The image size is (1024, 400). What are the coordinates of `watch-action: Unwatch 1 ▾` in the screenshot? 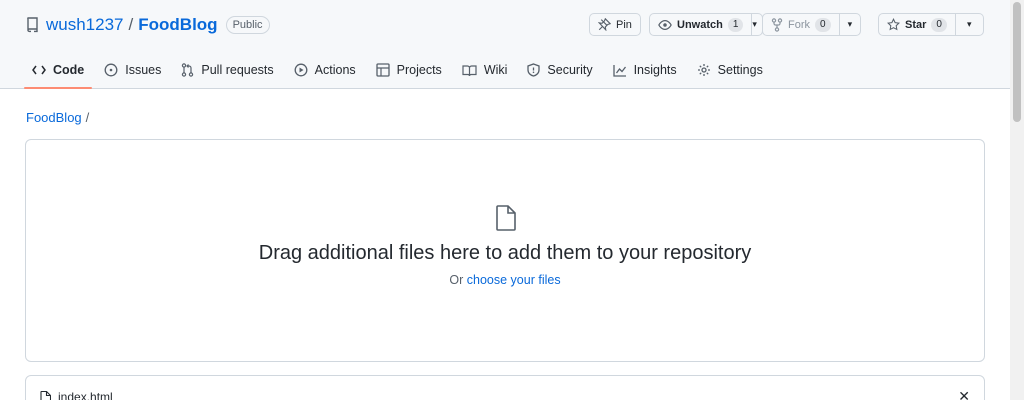 It's located at (706, 24).